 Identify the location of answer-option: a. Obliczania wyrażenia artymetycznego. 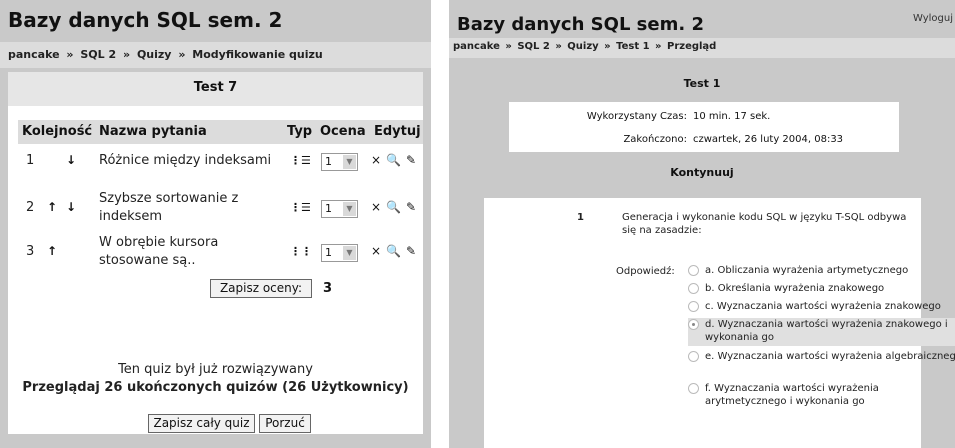
(821, 271).